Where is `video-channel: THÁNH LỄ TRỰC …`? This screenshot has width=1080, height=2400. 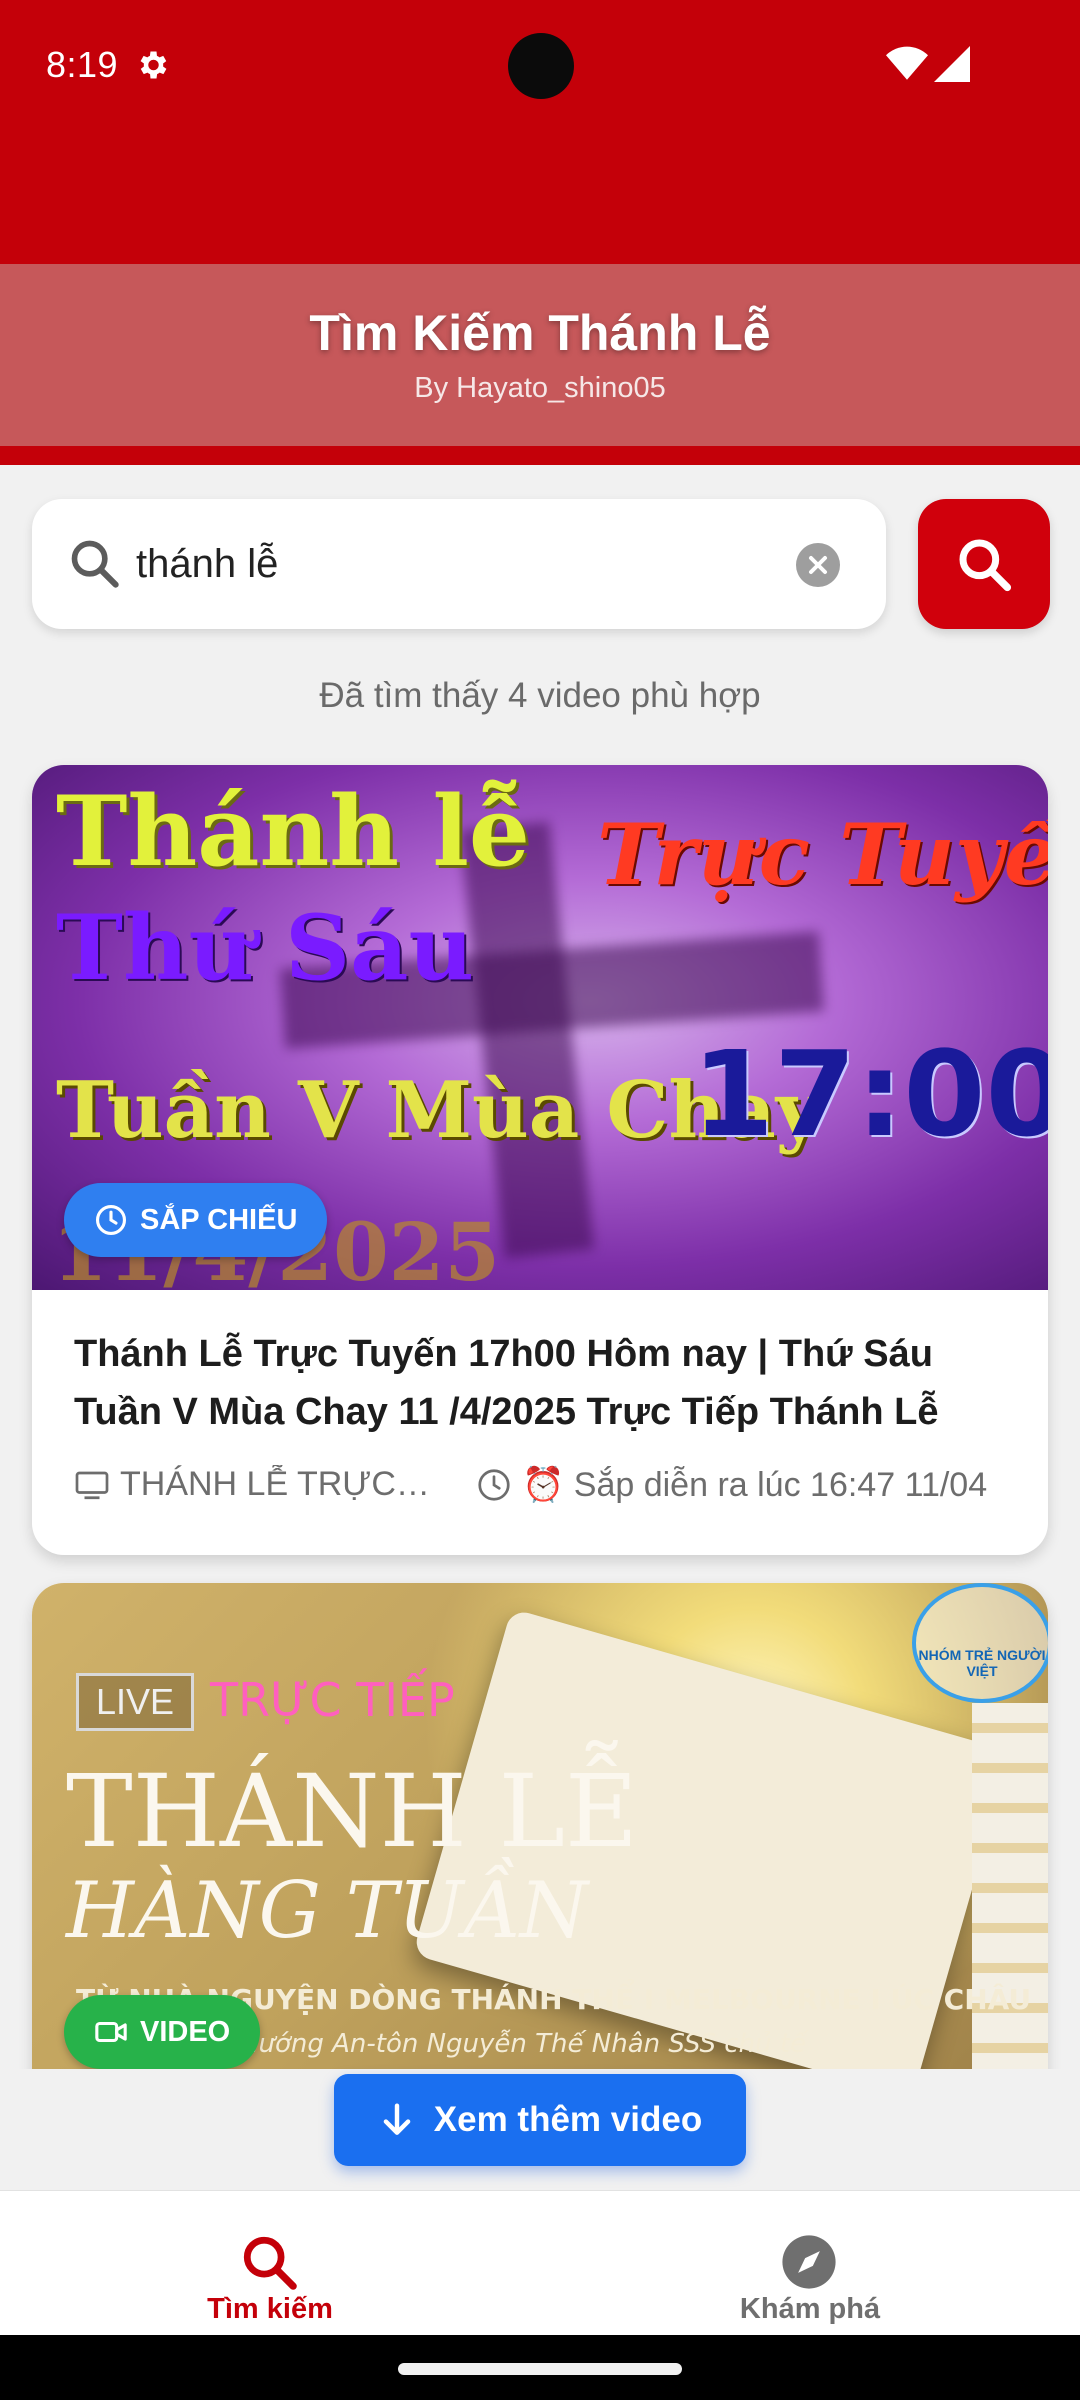
video-channel: THÁNH LỄ TRỰC … is located at coordinates (264, 1484).